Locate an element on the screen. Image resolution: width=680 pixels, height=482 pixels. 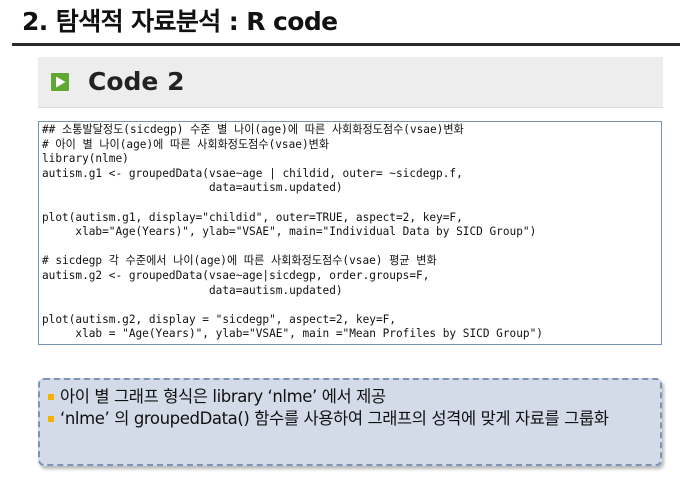
summary-bullet: 아이 별 그래프 형식은 library ‘nlme’ 에서 제공 is located at coordinates (351, 397).